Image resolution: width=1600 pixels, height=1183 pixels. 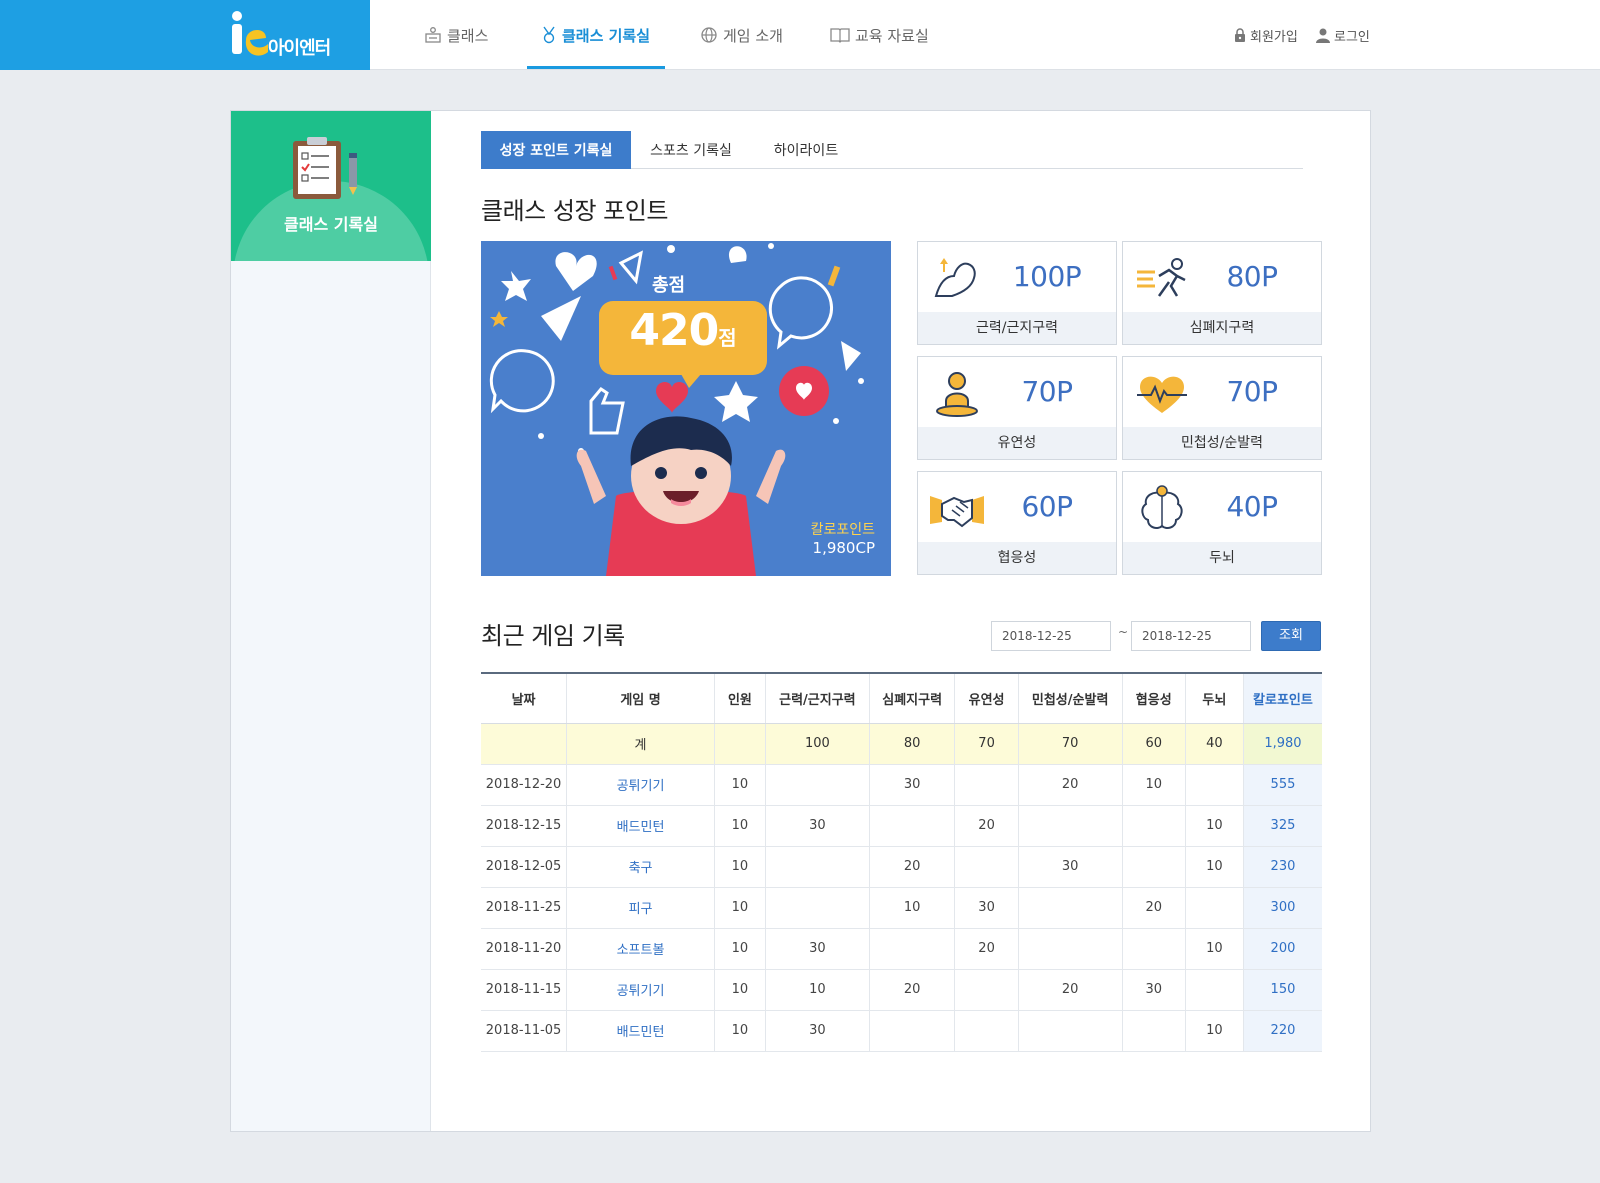 I want to click on login-link: 로그인, so click(x=1343, y=35).